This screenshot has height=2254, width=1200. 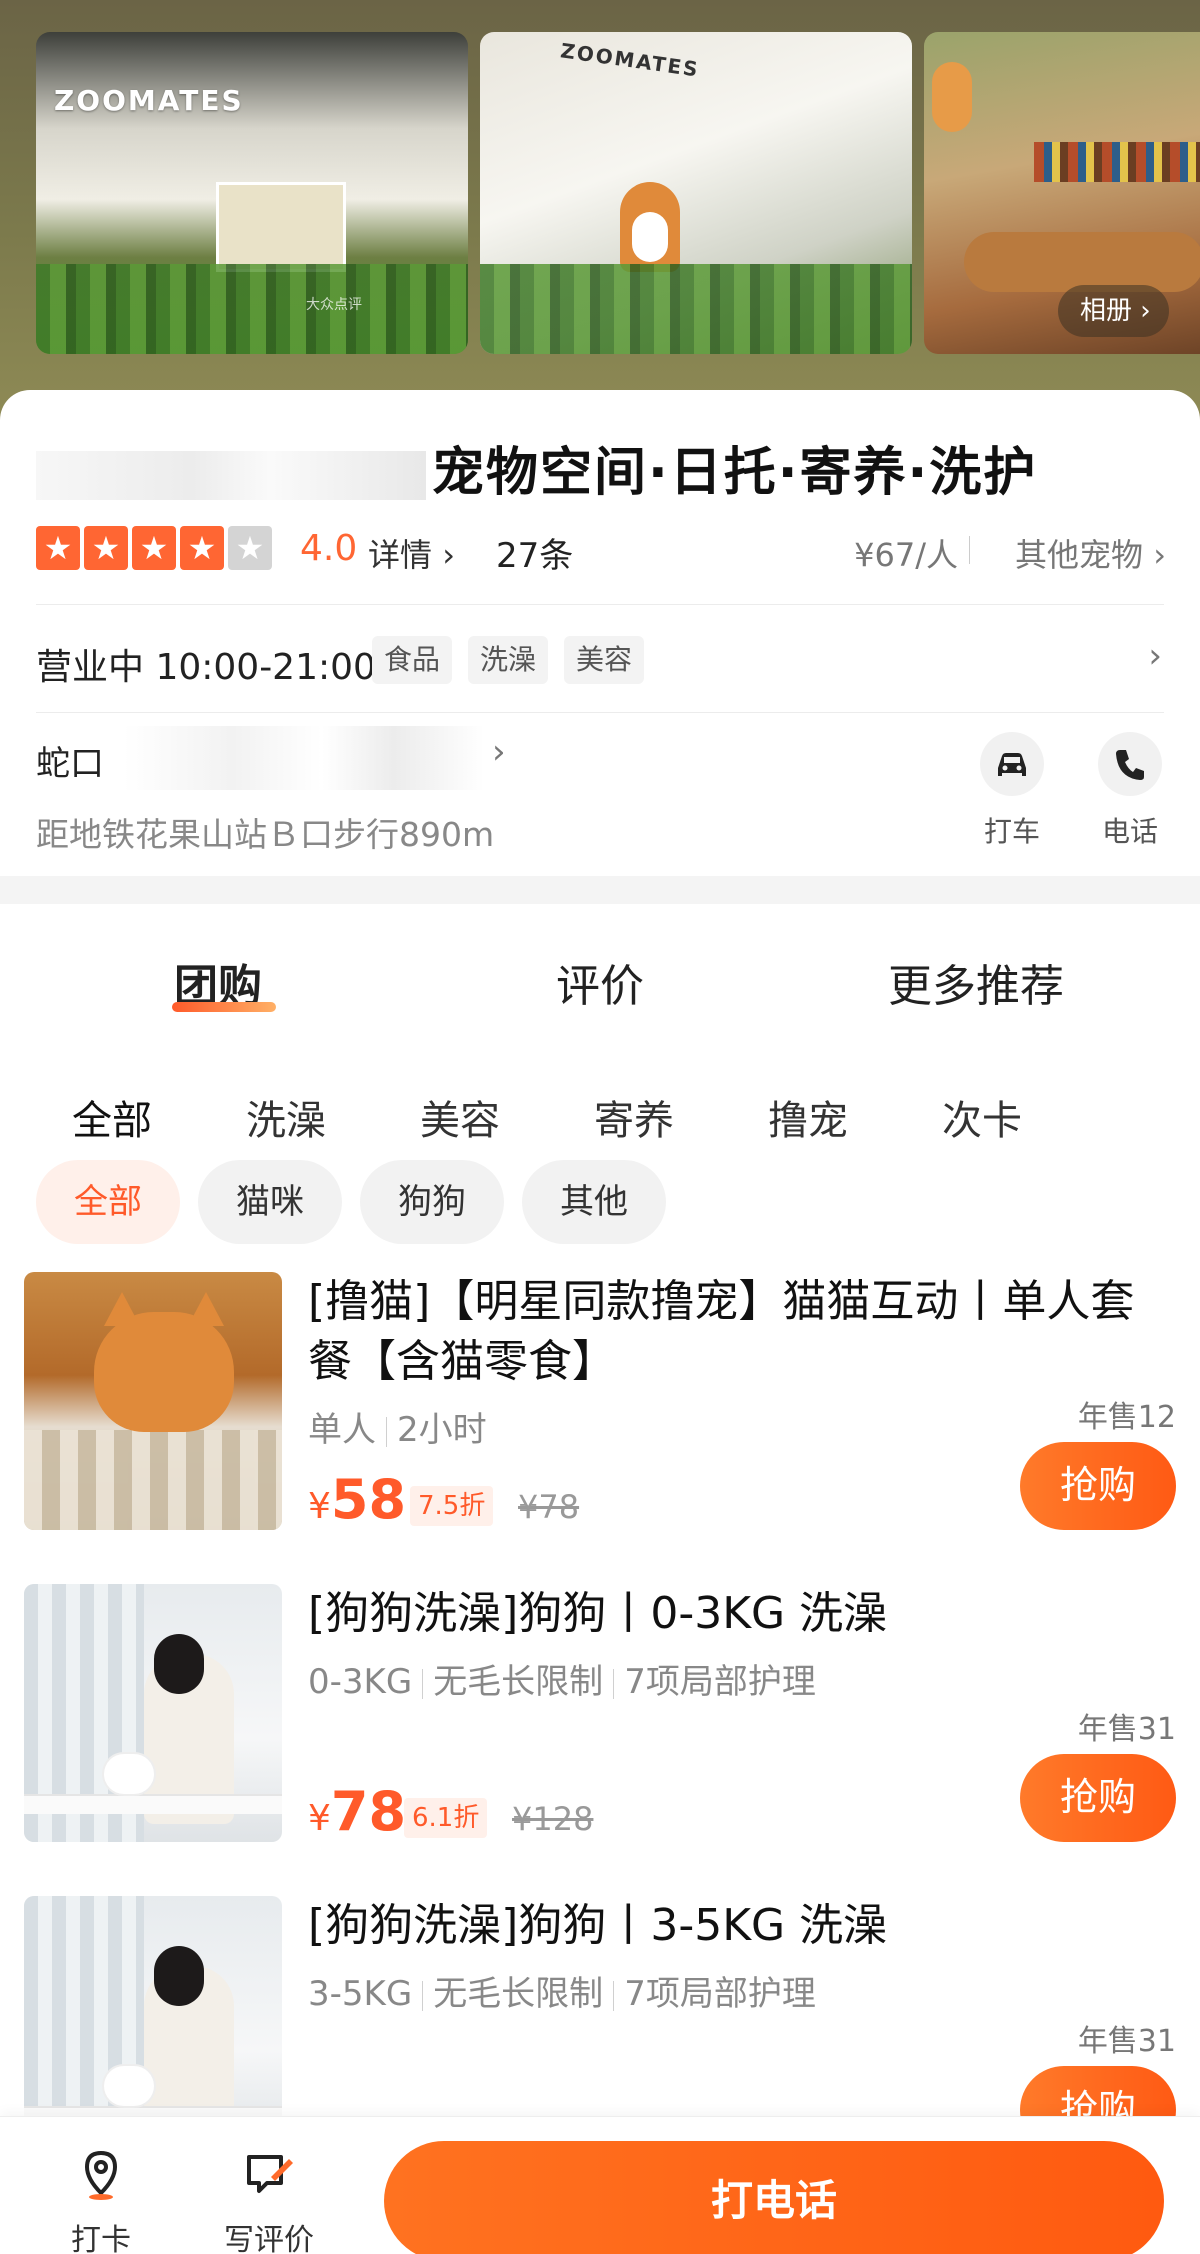 I want to click on detail-label: 详情, so click(x=400, y=555).